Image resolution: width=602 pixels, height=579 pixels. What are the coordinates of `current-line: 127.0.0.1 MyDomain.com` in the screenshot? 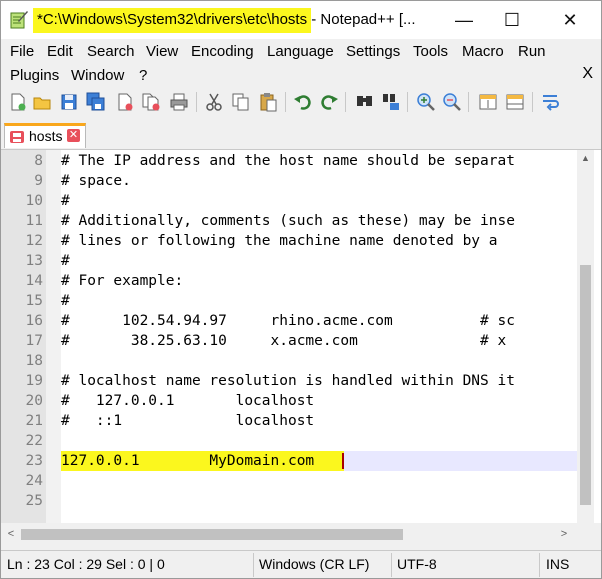 It's located at (319, 461).